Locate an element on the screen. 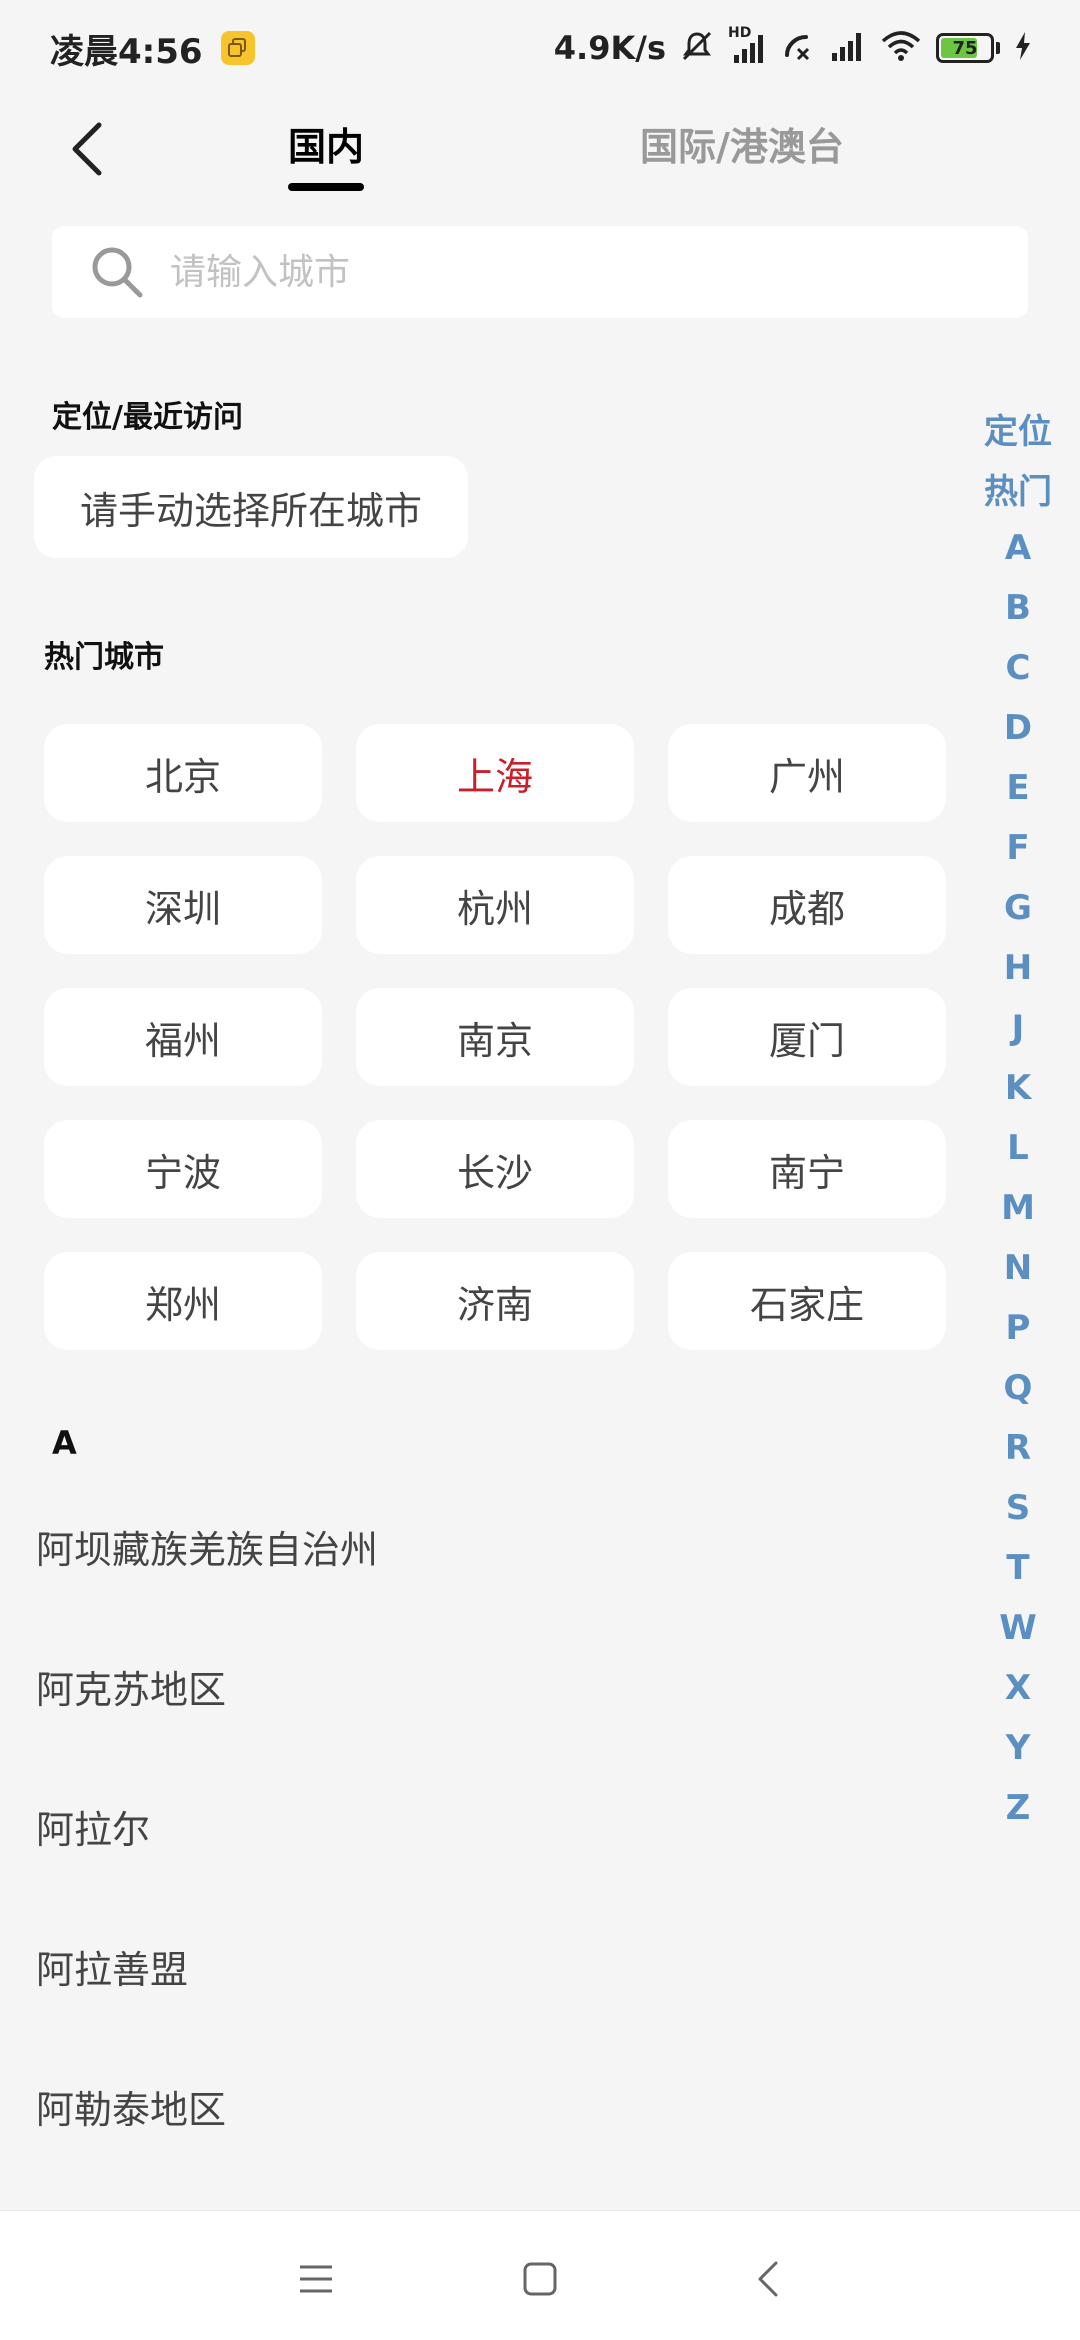 This screenshot has width=1080, height=2340. status-icons: 4.9K/s HD 75 is located at coordinates (792, 46).